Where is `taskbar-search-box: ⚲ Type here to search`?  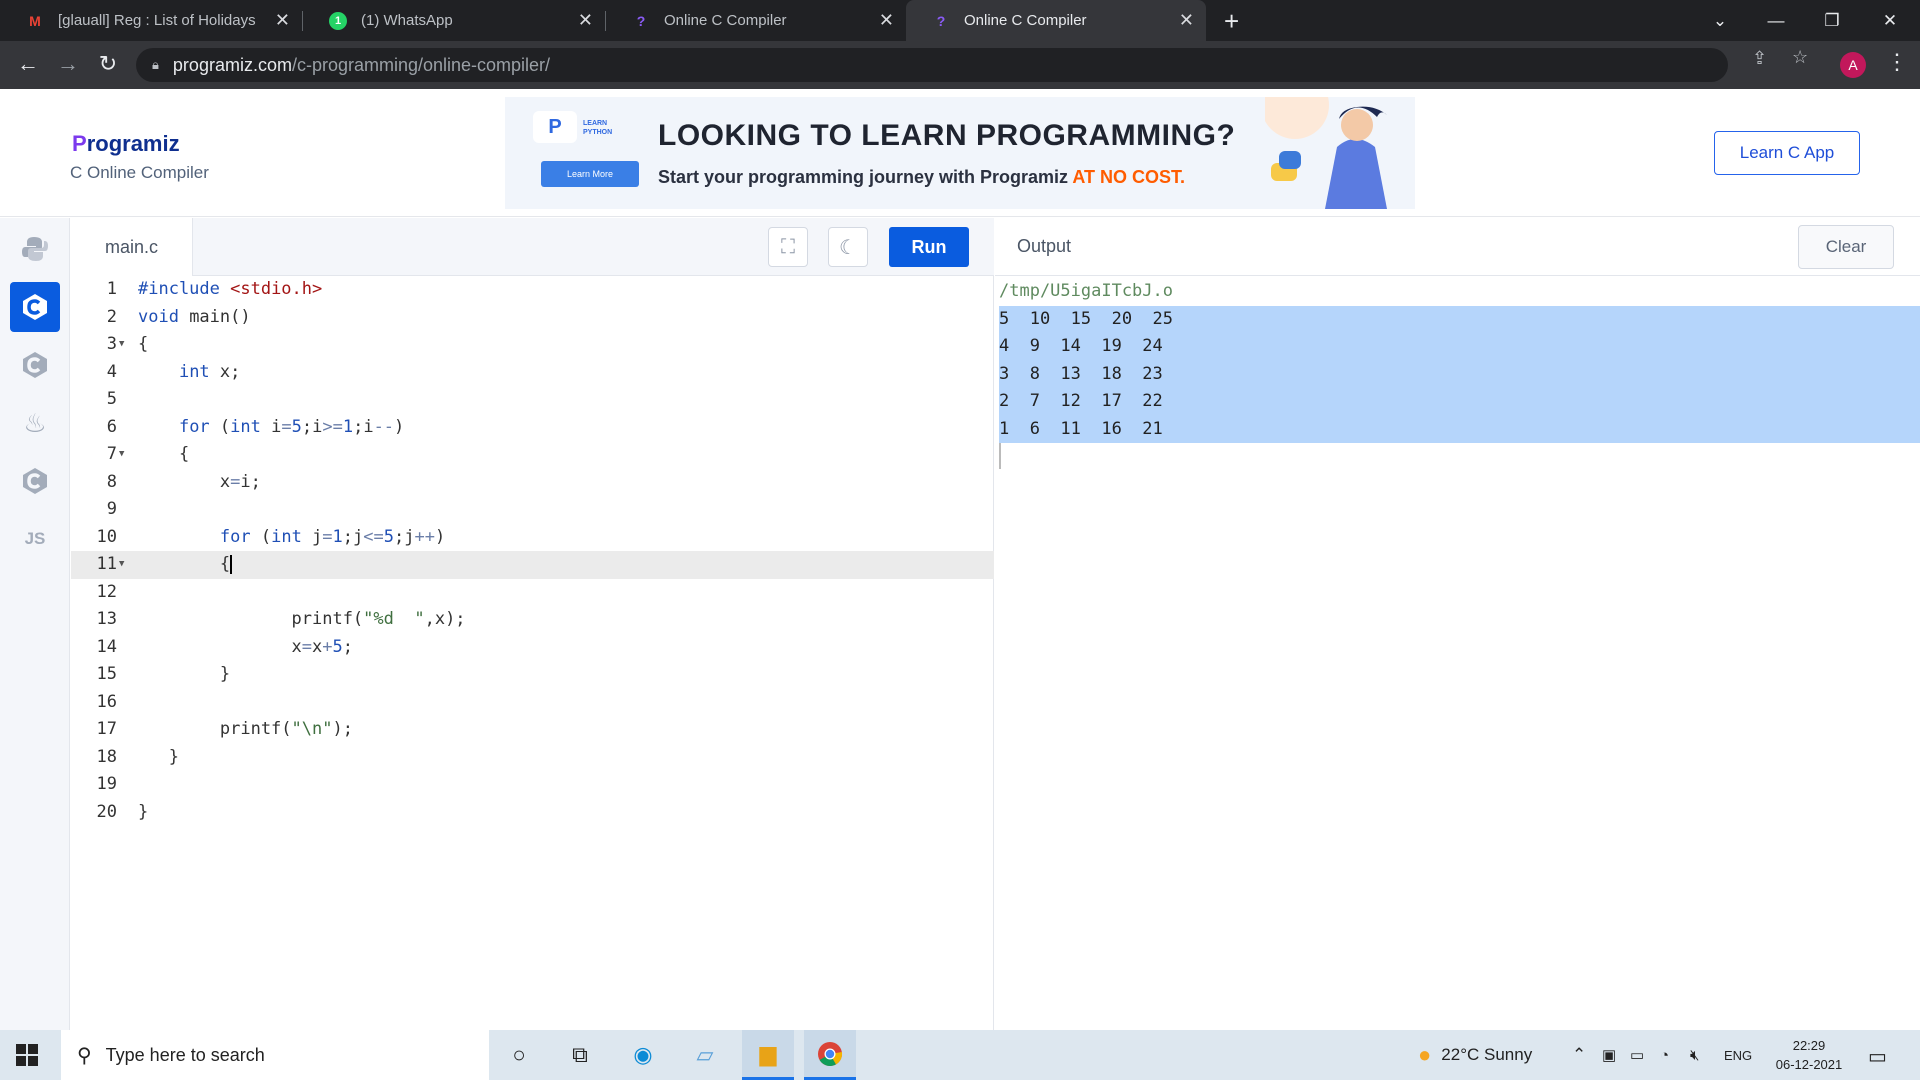
taskbar-search-box: ⚲ Type here to search is located at coordinates (275, 1055).